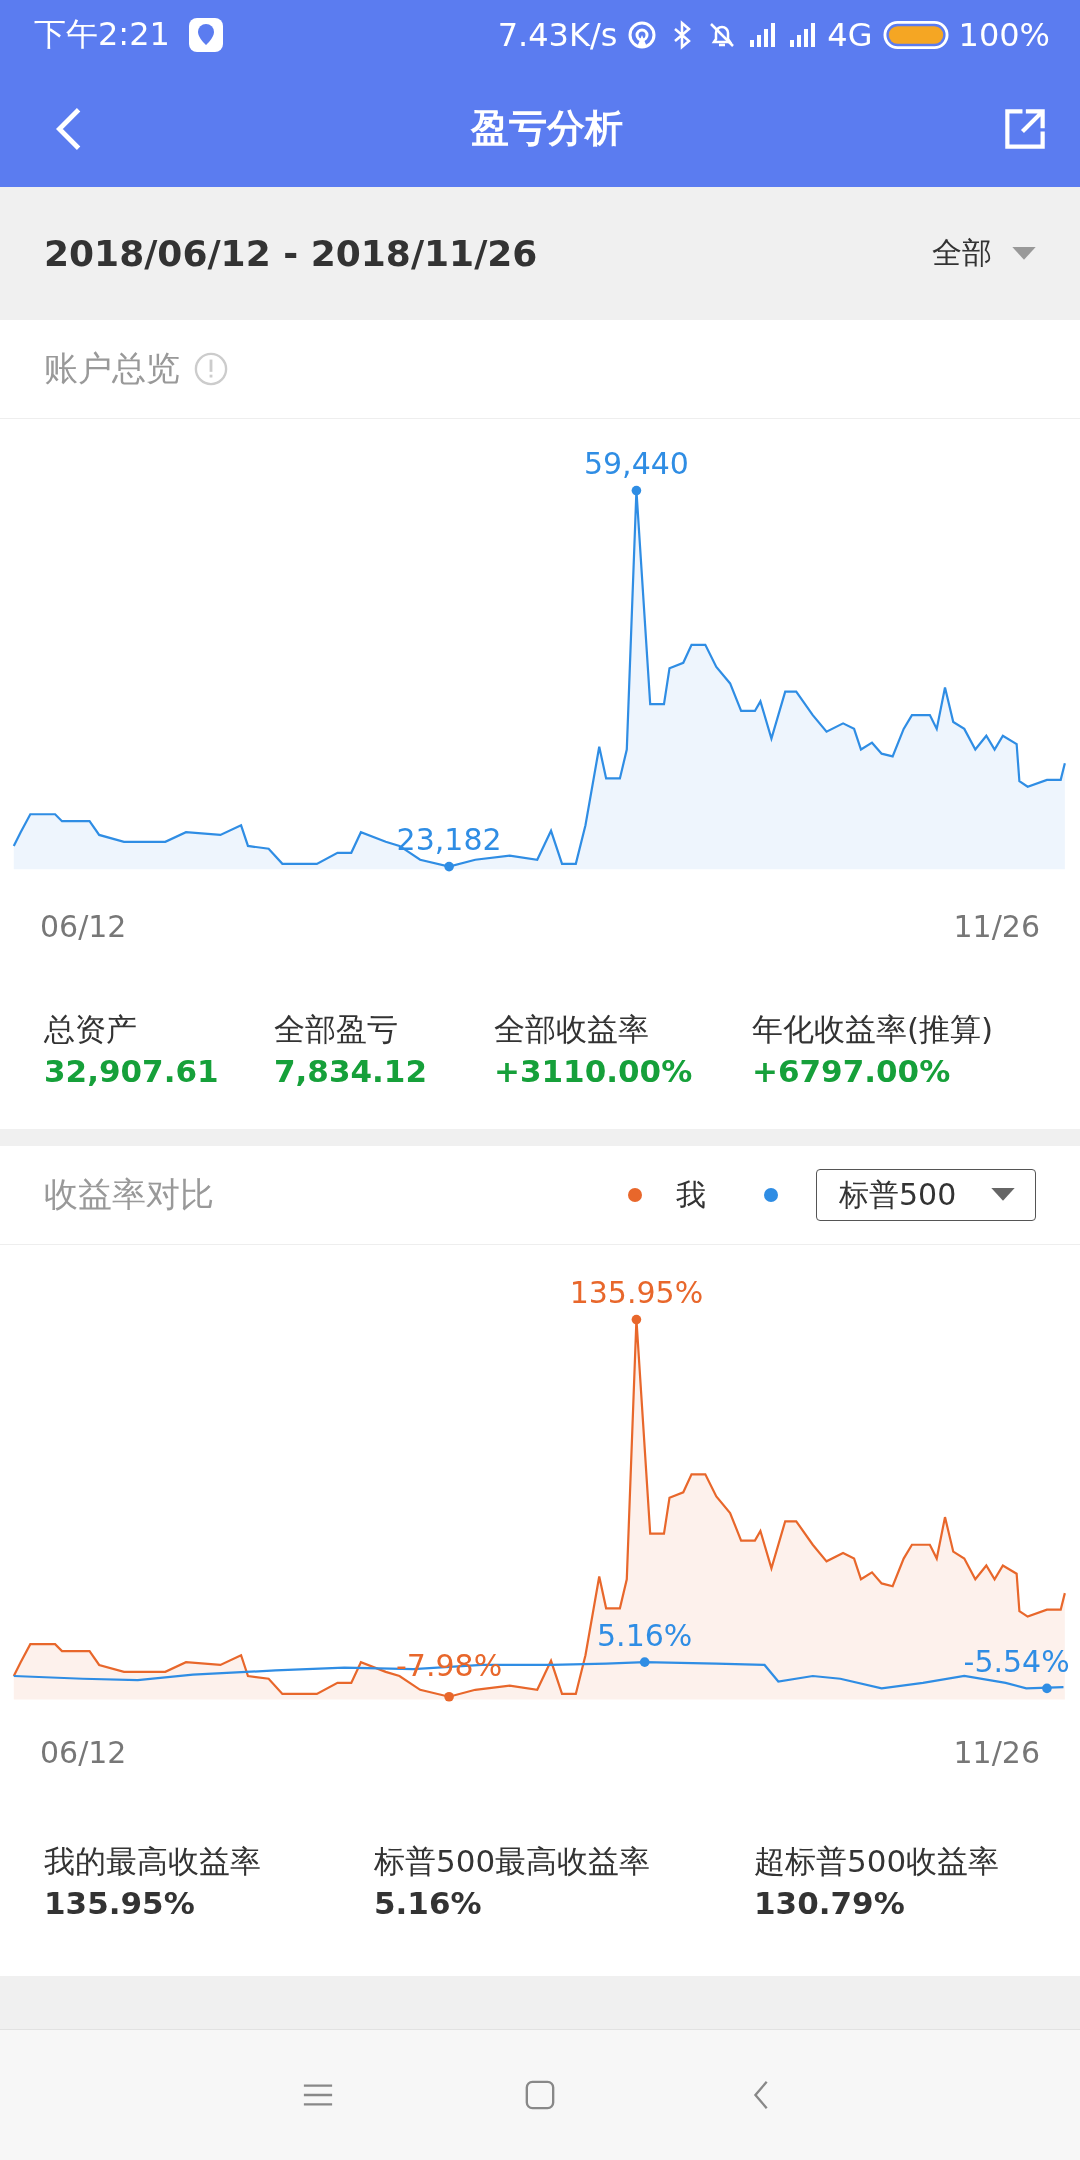 This screenshot has height=2160, width=1080. Describe the element at coordinates (513, 1861) in the screenshot. I see `stat-label: 标普500最高收益率` at that location.